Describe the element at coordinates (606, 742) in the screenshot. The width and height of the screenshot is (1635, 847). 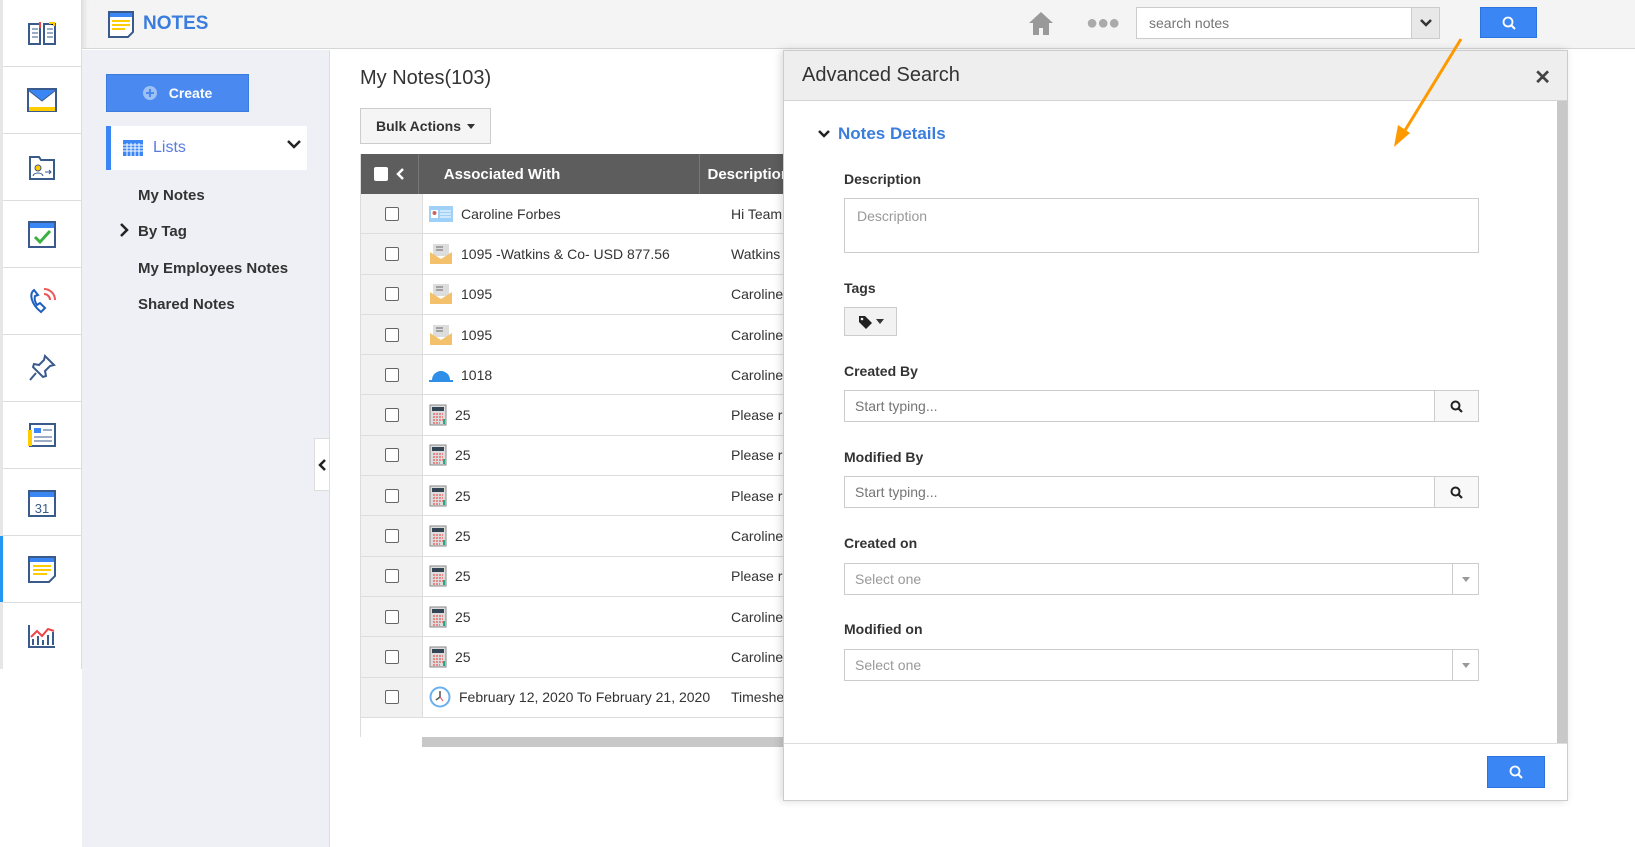
I see `table-horizontal-scrollbar` at that location.